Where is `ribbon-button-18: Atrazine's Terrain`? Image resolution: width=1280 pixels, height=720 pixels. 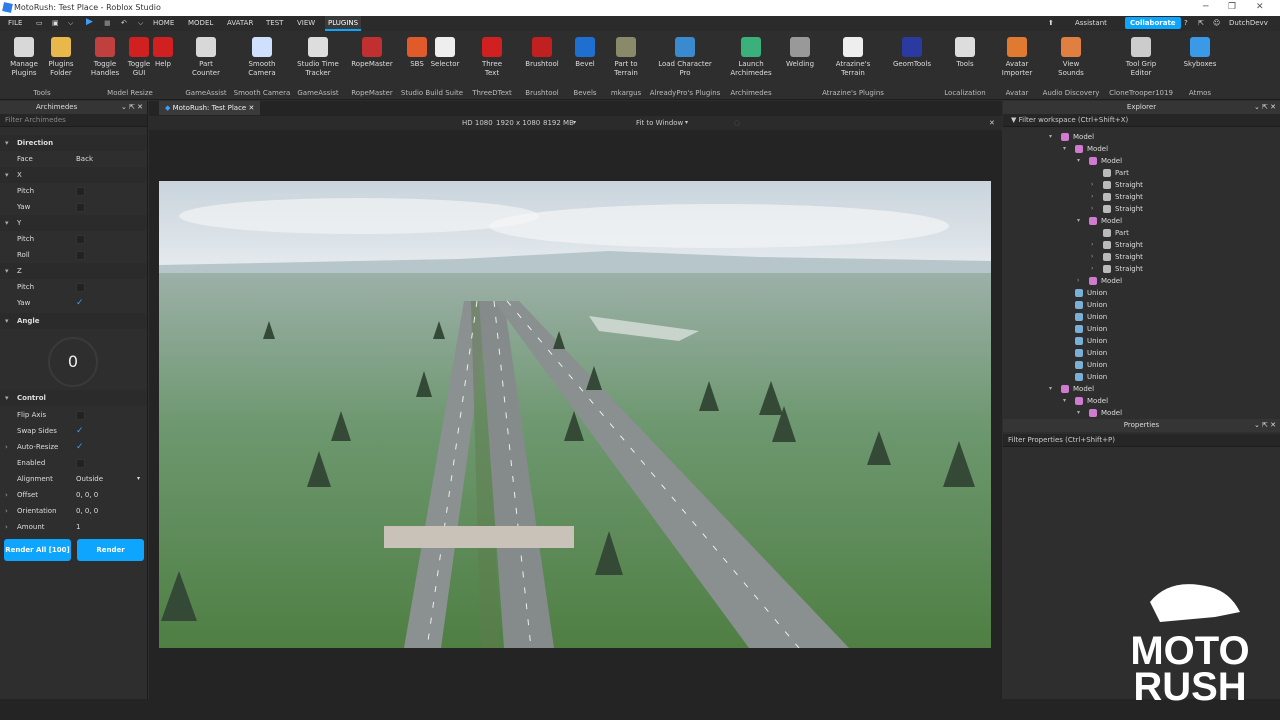
ribbon-button-18: Atrazine's Terrain is located at coordinates (853, 57).